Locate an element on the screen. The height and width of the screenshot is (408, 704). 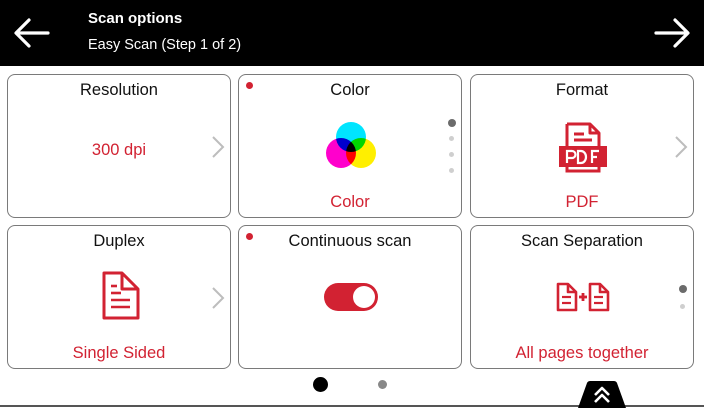
continuous-scan-toggle is located at coordinates (351, 297).